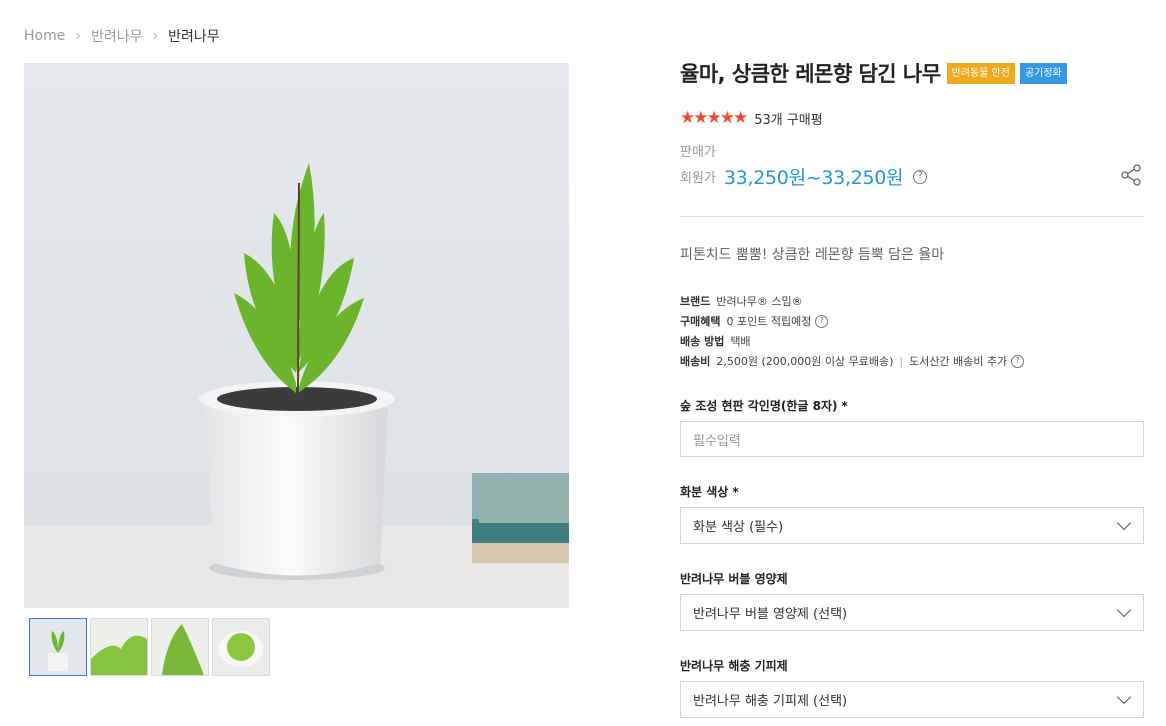 Image resolution: width=1166 pixels, height=726 pixels. What do you see at coordinates (1131, 177) in the screenshot?
I see `share-icon` at bounding box center [1131, 177].